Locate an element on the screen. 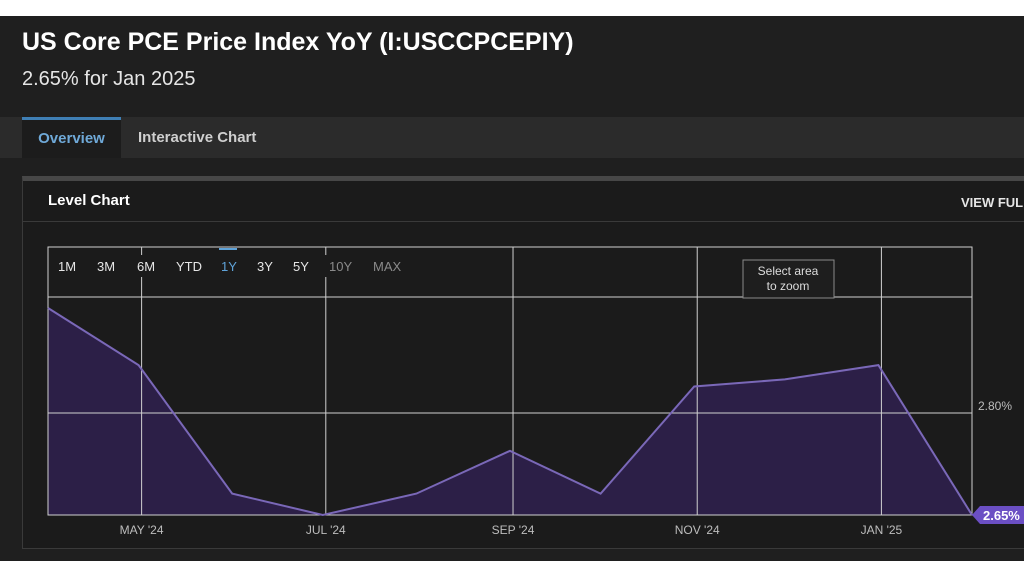 Image resolution: width=1024 pixels, height=576 pixels. range-button-1y: 1Y is located at coordinates (229, 266).